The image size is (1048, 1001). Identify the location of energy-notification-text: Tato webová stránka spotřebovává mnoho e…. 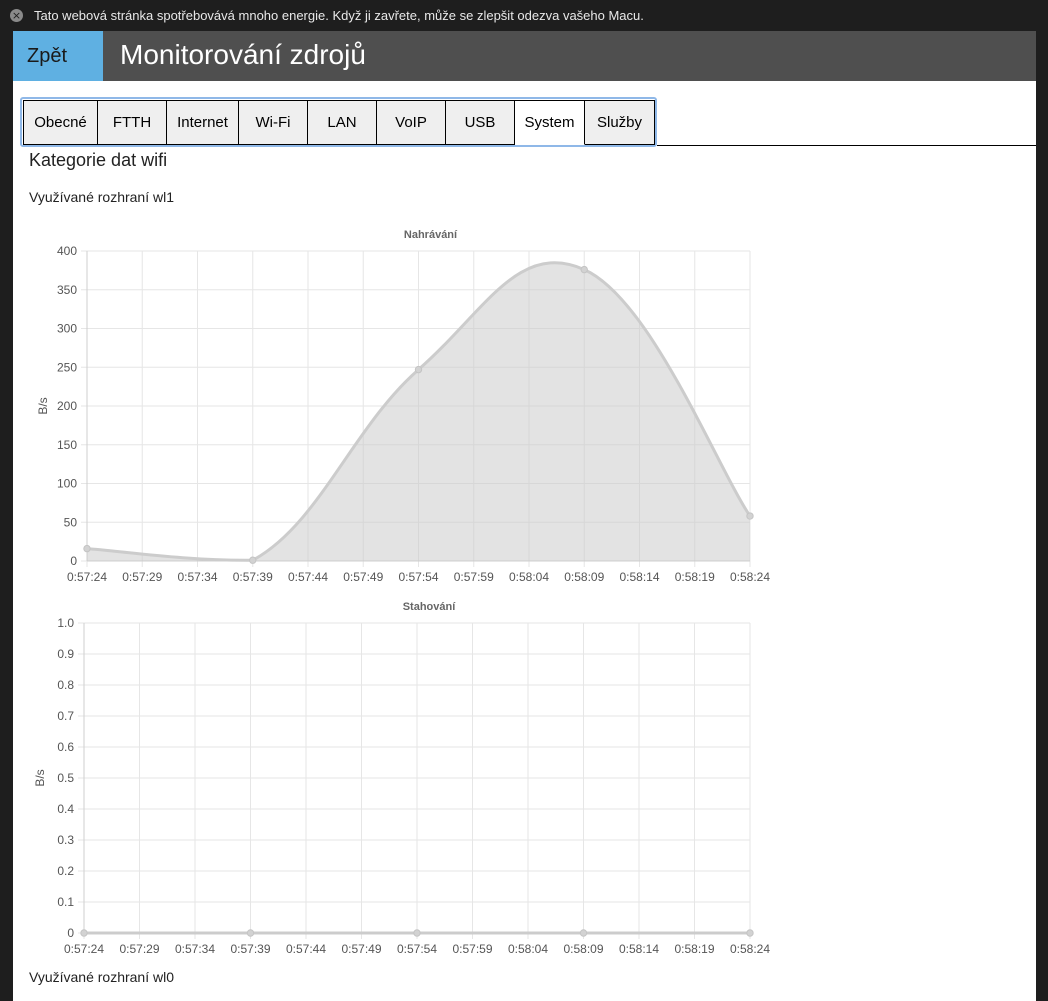
(339, 15).